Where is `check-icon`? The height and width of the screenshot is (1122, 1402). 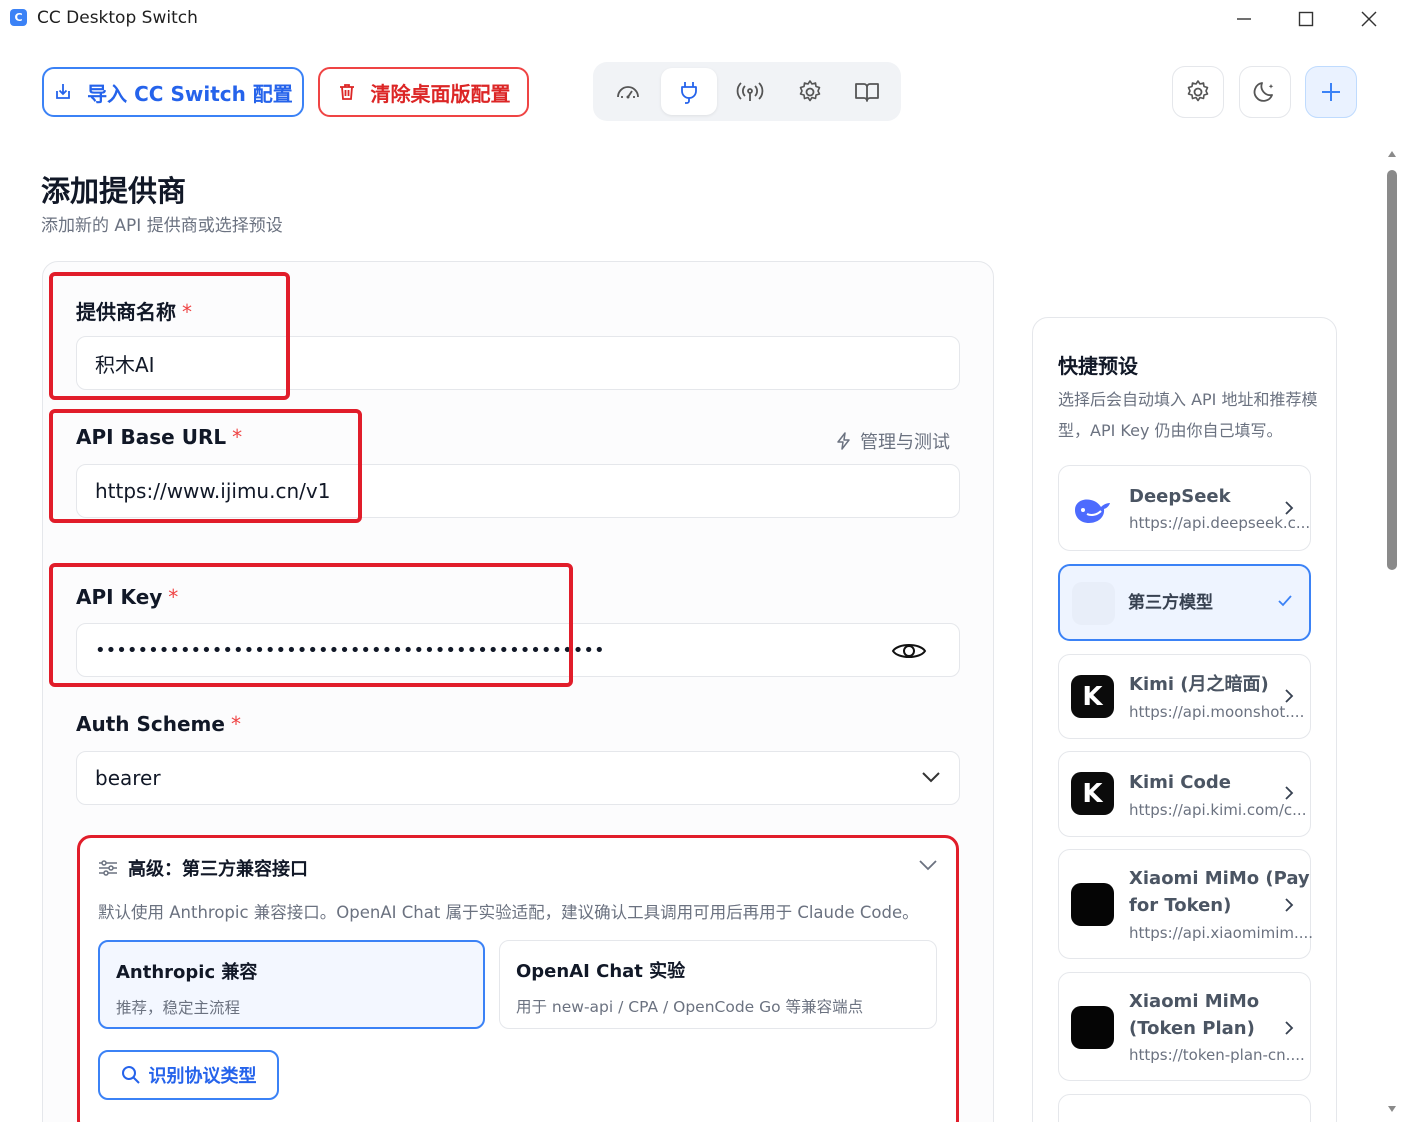
check-icon is located at coordinates (1285, 601).